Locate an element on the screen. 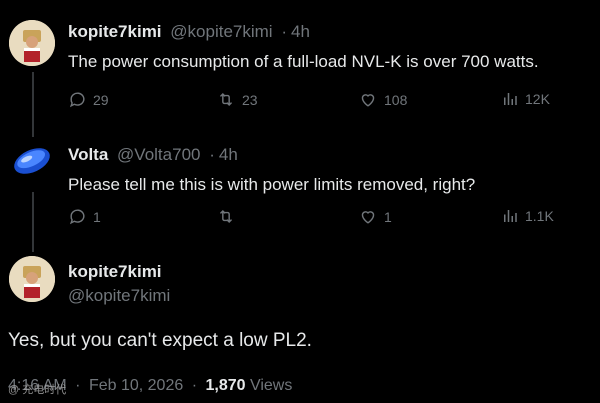  reply-count: 29 is located at coordinates (101, 99).